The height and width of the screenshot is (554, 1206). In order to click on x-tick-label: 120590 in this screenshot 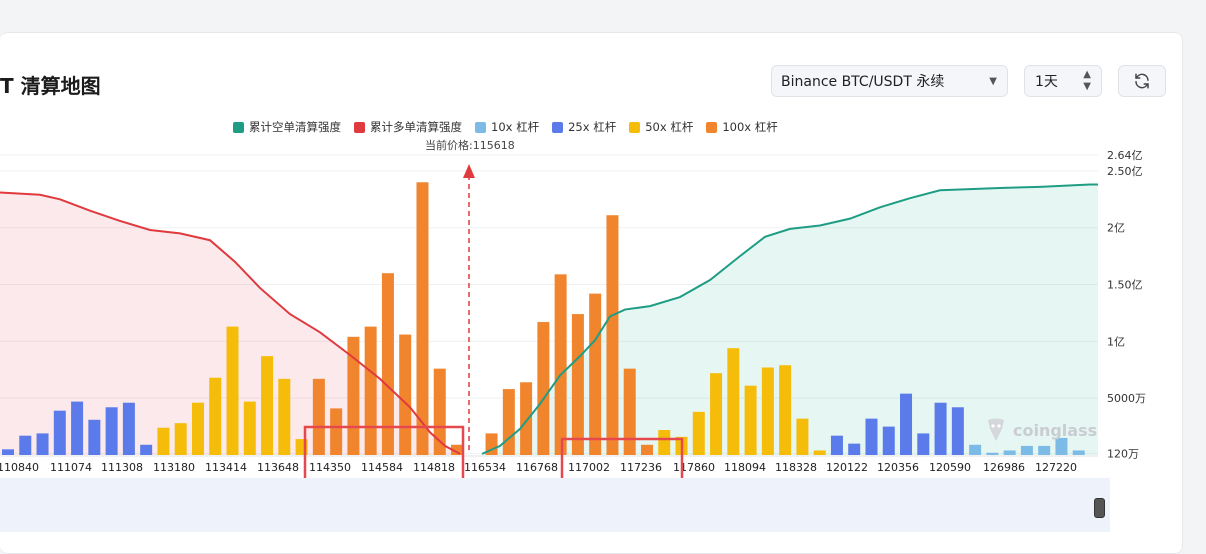, I will do `click(950, 467)`.